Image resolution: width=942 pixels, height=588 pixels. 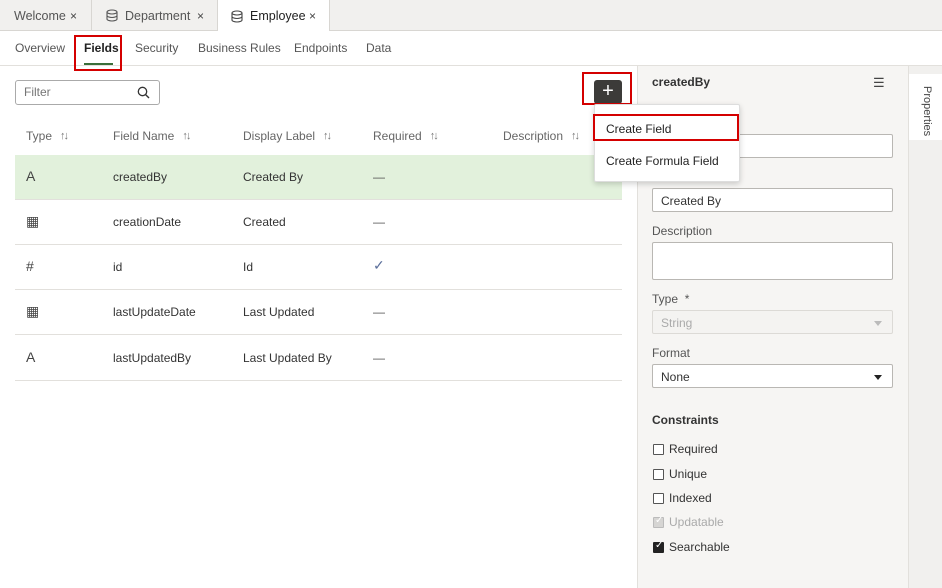 What do you see at coordinates (699, 547) in the screenshot?
I see `searchable-checkbox-label: Searchable` at bounding box center [699, 547].